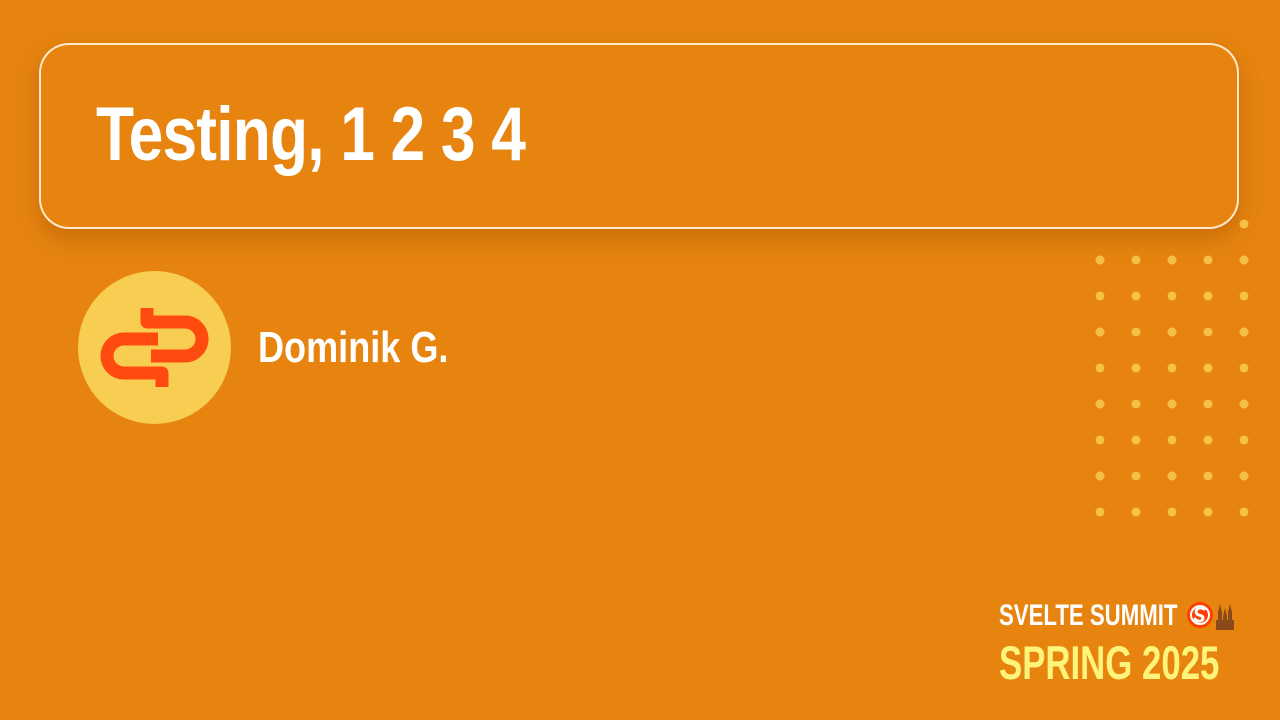  I want to click on chain-link-logo-icon, so click(154, 347).